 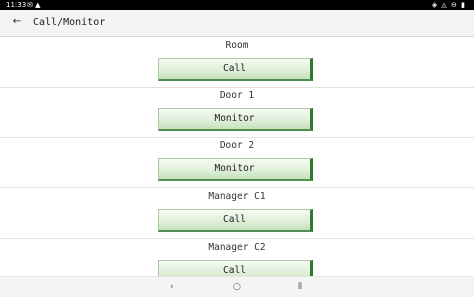 What do you see at coordinates (448, 5) in the screenshot?
I see `system-status-icons: ◈ ◬ ⊖ ▮` at bounding box center [448, 5].